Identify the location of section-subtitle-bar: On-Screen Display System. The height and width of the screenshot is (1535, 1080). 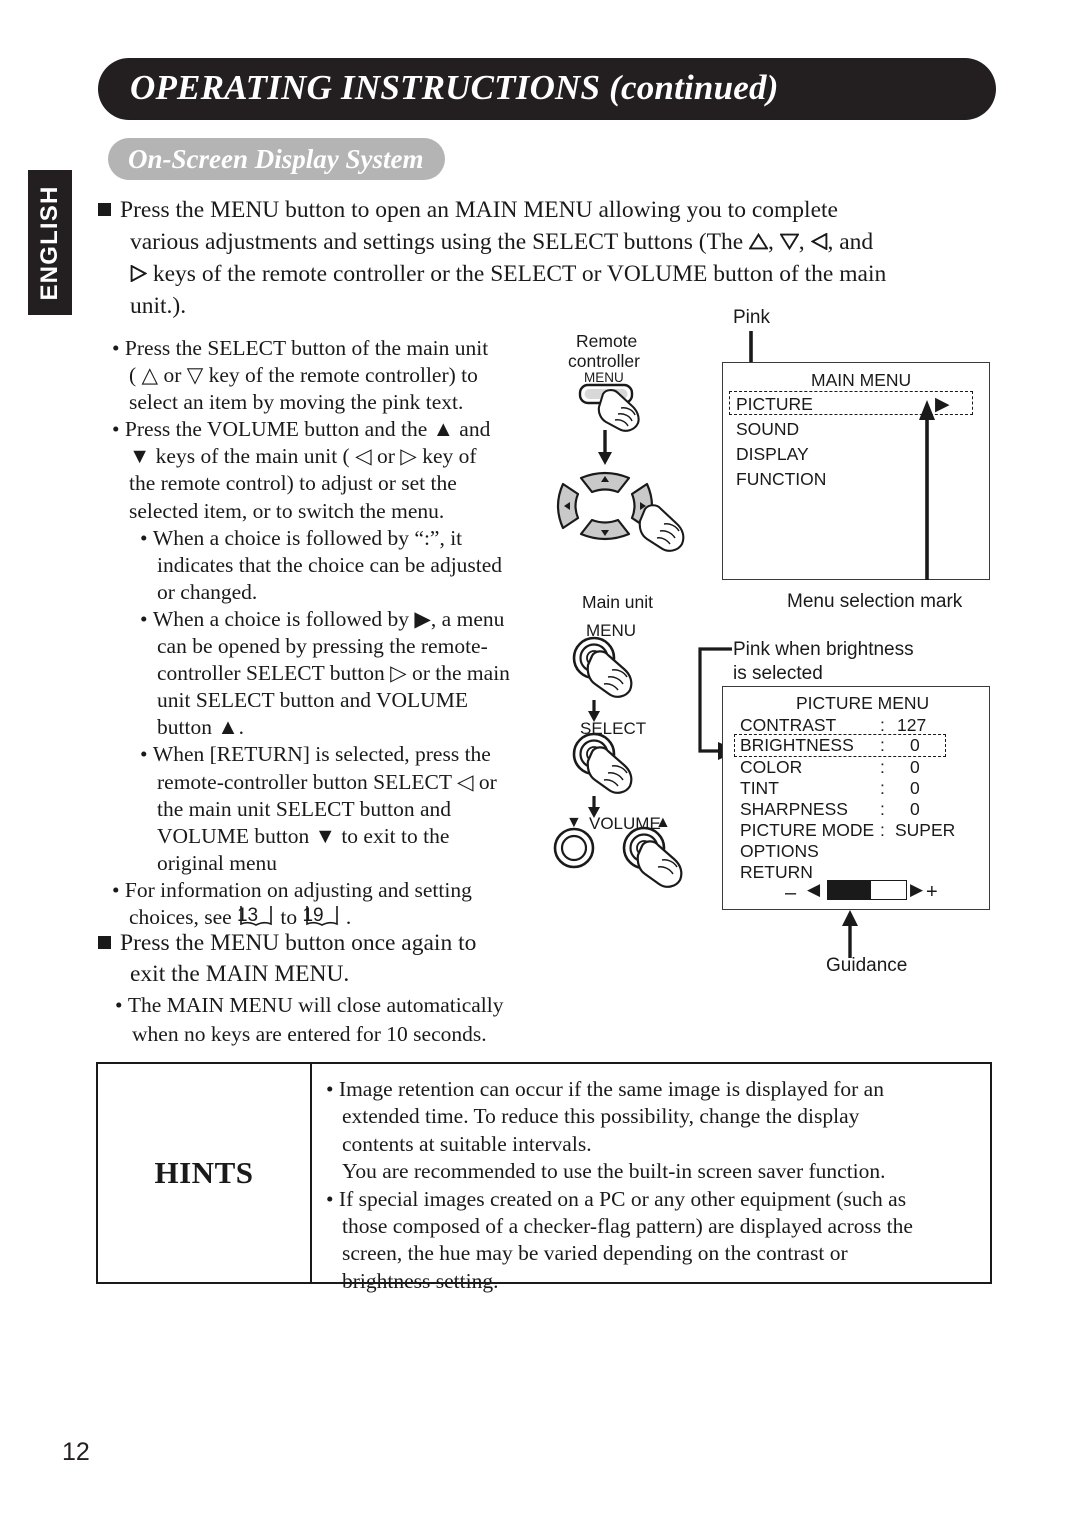
(277, 159).